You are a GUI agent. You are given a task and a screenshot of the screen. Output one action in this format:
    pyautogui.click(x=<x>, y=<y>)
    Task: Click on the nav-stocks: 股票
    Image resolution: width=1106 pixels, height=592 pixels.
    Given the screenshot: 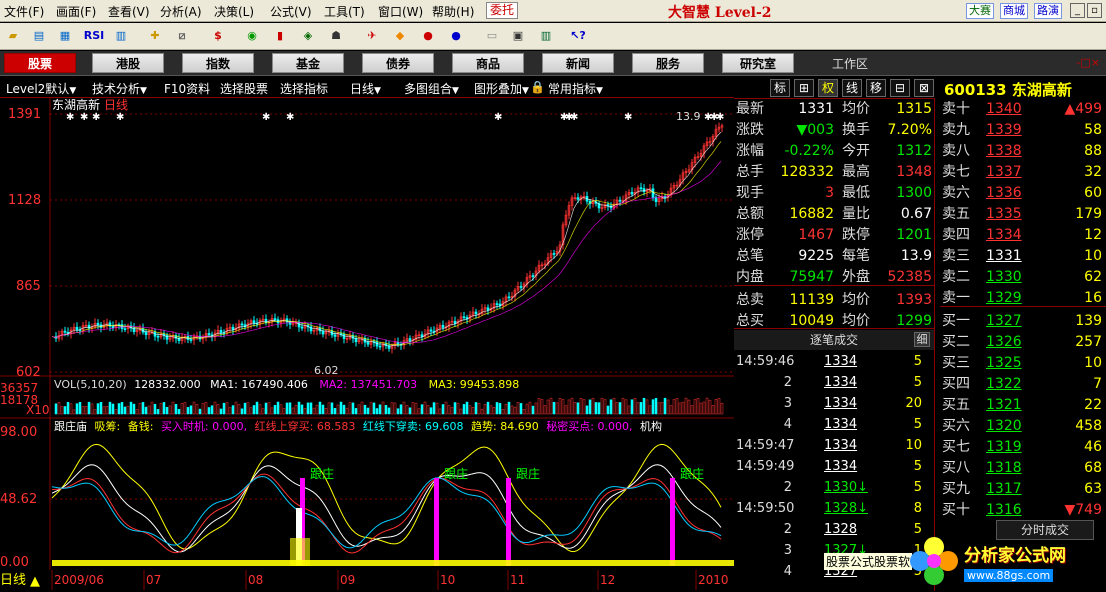 What is the action you would take?
    pyautogui.click(x=40, y=63)
    